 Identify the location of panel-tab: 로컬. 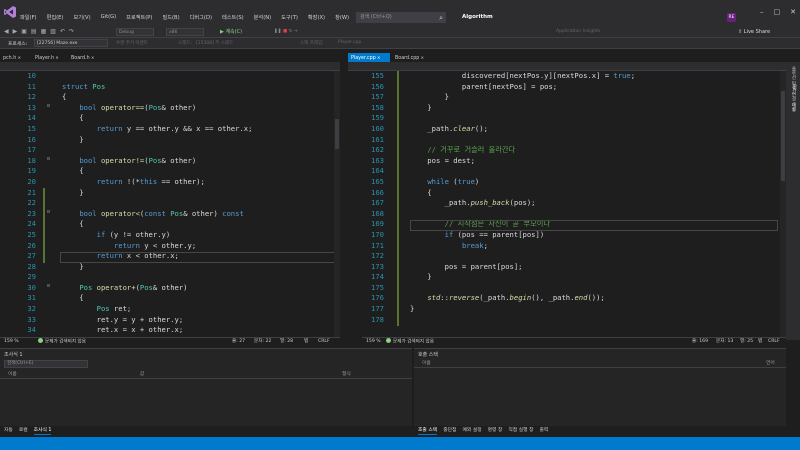
(23, 430).